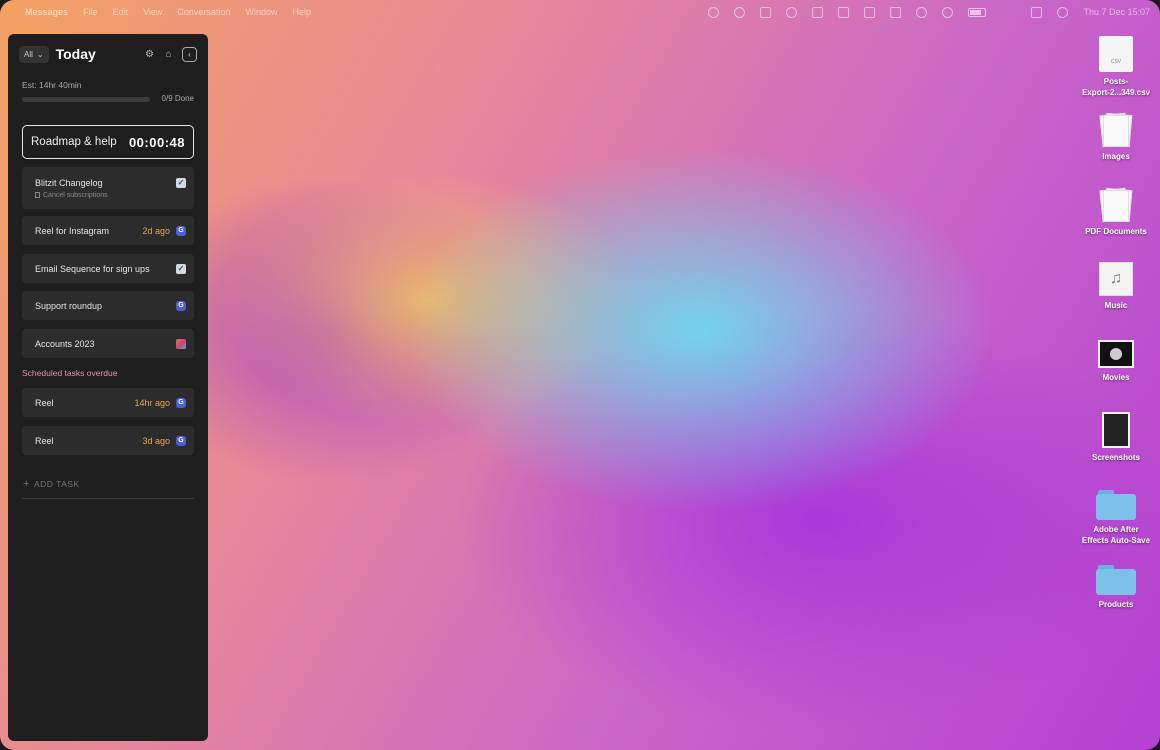  I want to click on desktop-item-label: Export-2...349.csv, so click(1116, 92).